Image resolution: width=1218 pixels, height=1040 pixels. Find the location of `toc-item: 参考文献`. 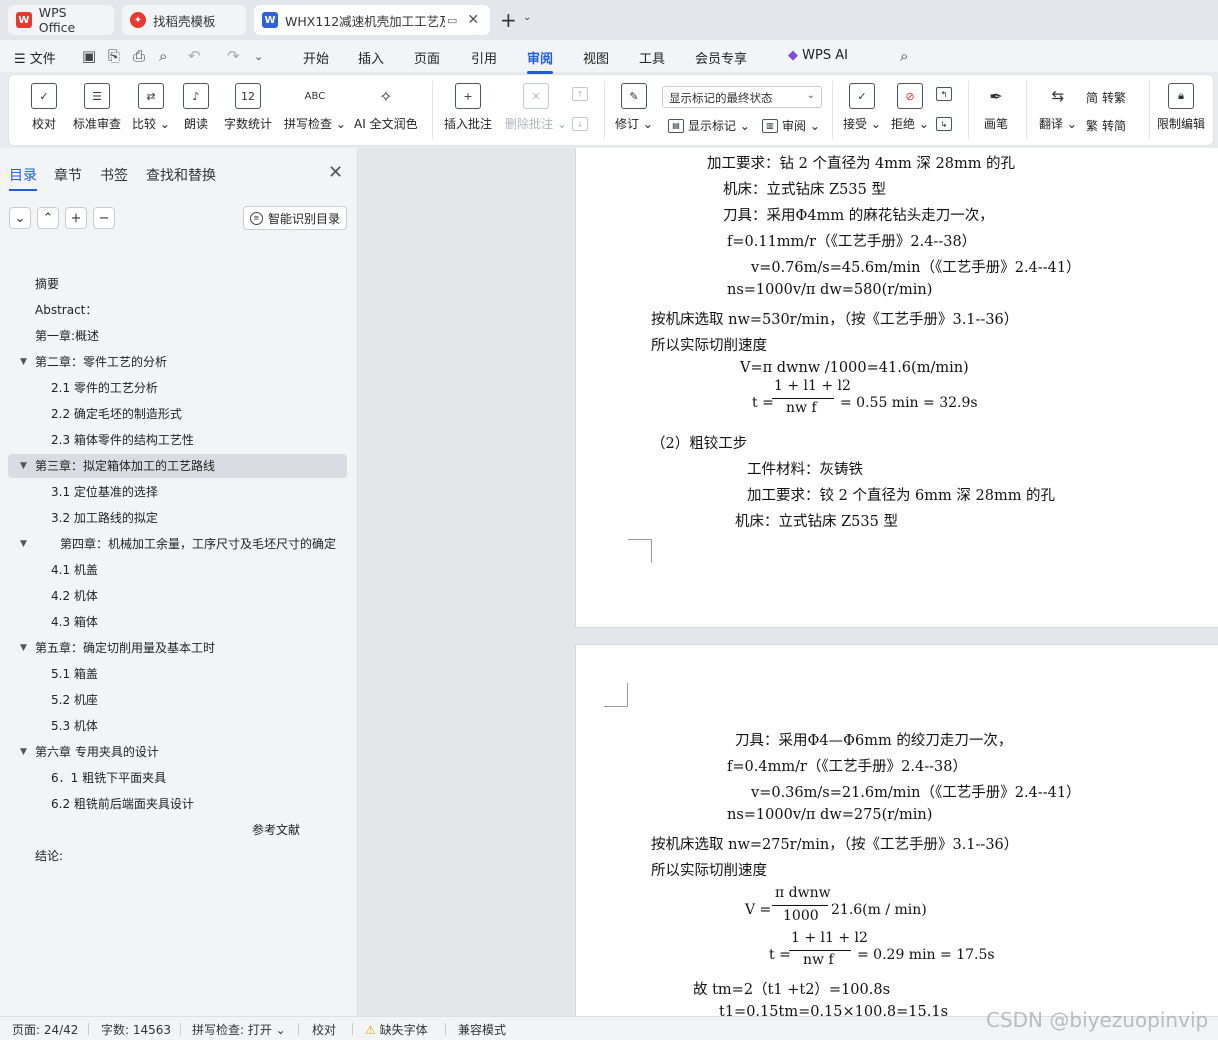

toc-item: 参考文献 is located at coordinates (177, 830).